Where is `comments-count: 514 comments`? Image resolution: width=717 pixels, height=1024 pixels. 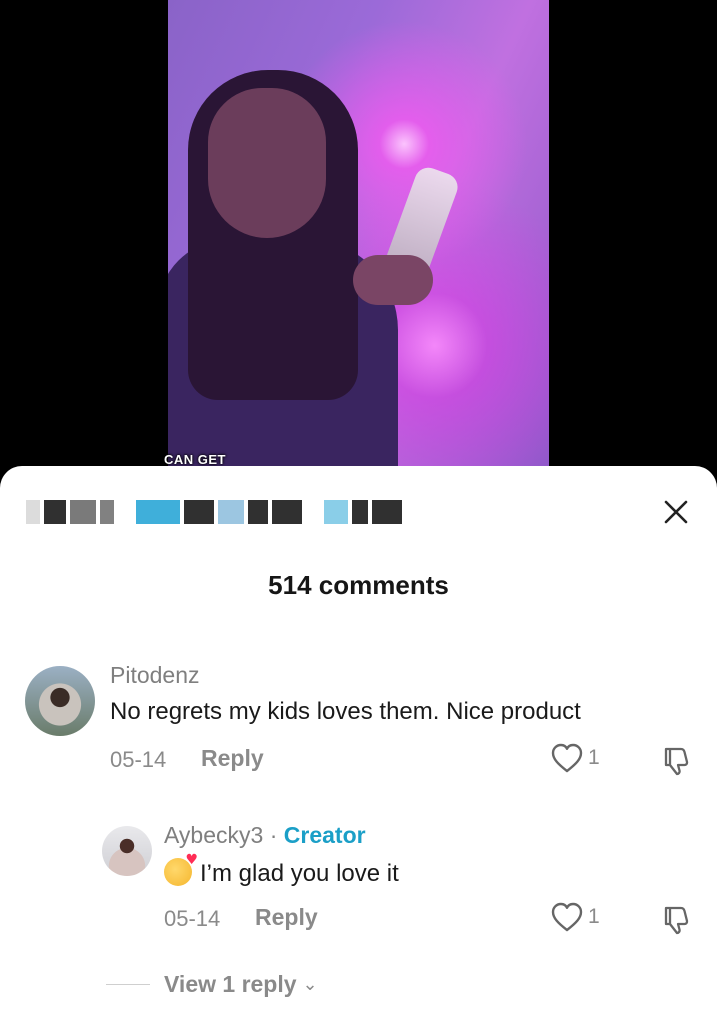 comments-count: 514 comments is located at coordinates (358, 585).